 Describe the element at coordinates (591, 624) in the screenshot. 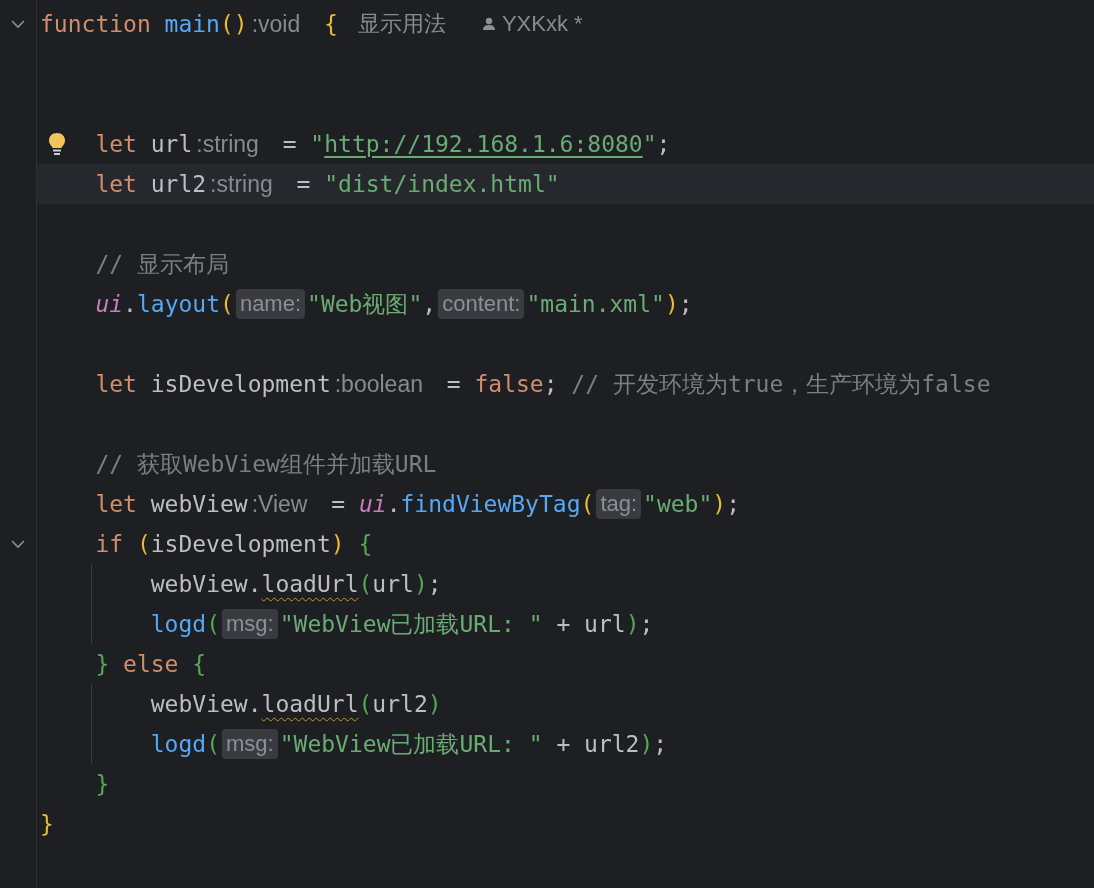

I see `code-text: + url` at that location.